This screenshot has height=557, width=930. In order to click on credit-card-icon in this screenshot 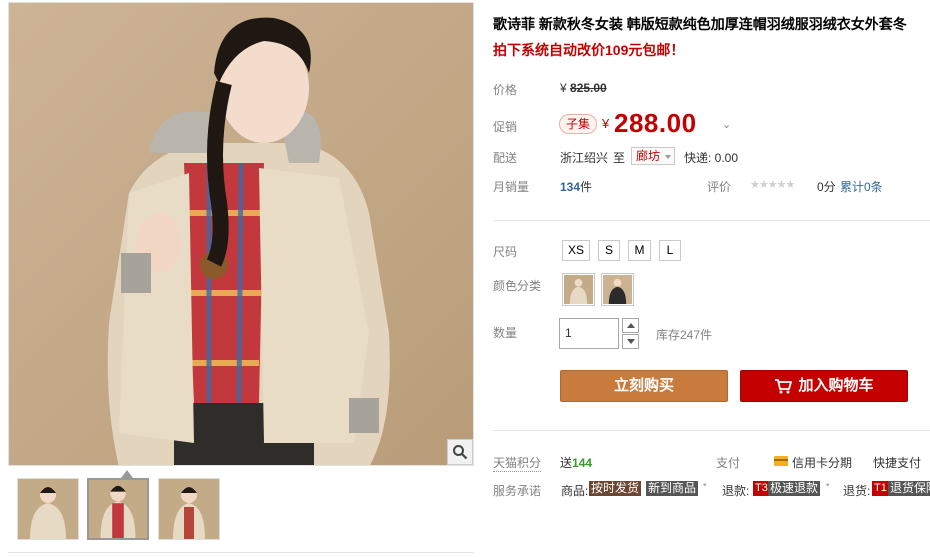, I will do `click(781, 461)`.